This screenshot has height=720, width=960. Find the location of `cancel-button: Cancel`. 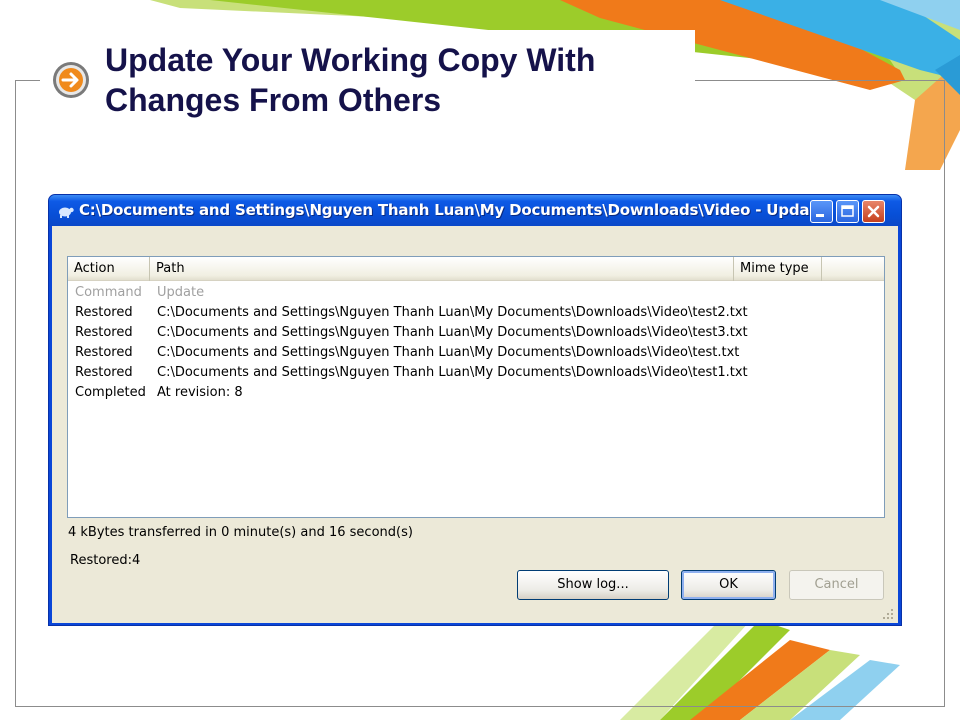

cancel-button: Cancel is located at coordinates (836, 585).